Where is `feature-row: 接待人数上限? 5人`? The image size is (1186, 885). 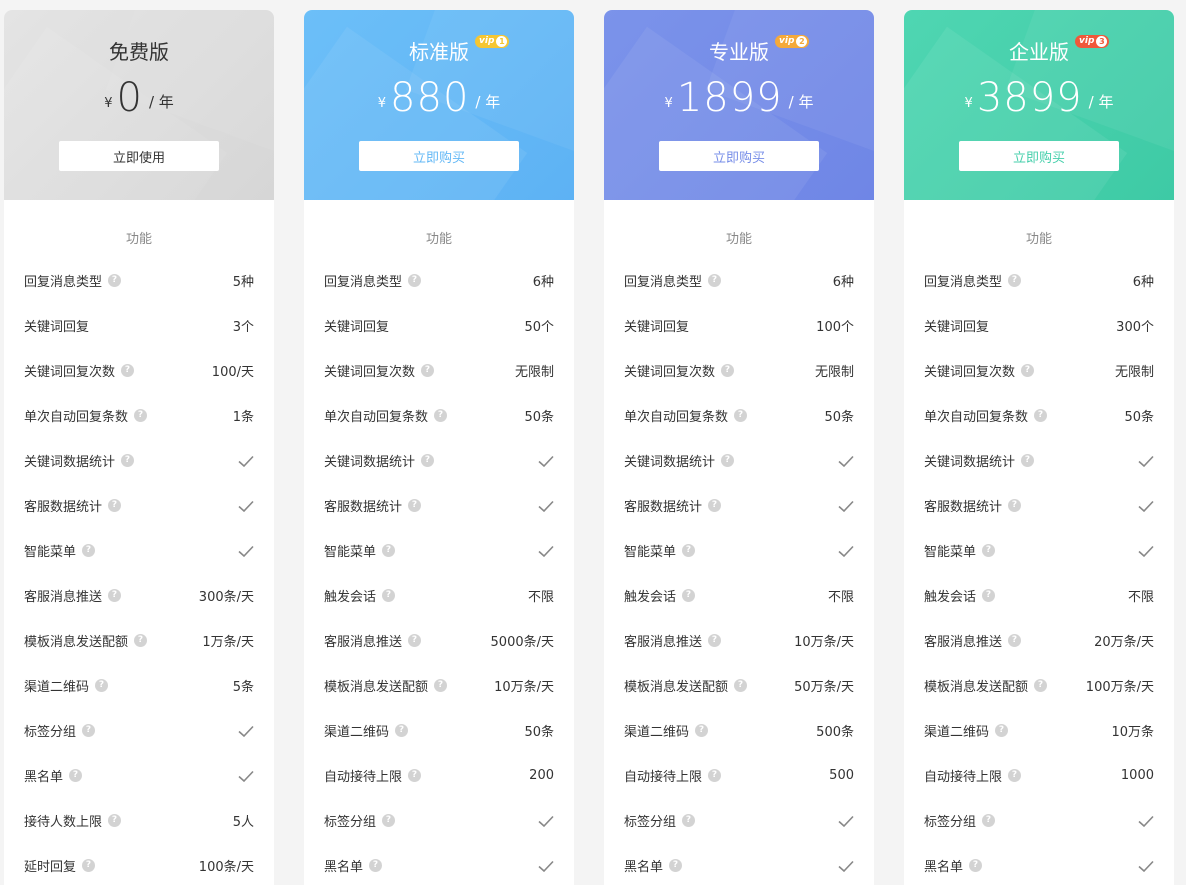 feature-row: 接待人数上限? 5人 is located at coordinates (139, 820).